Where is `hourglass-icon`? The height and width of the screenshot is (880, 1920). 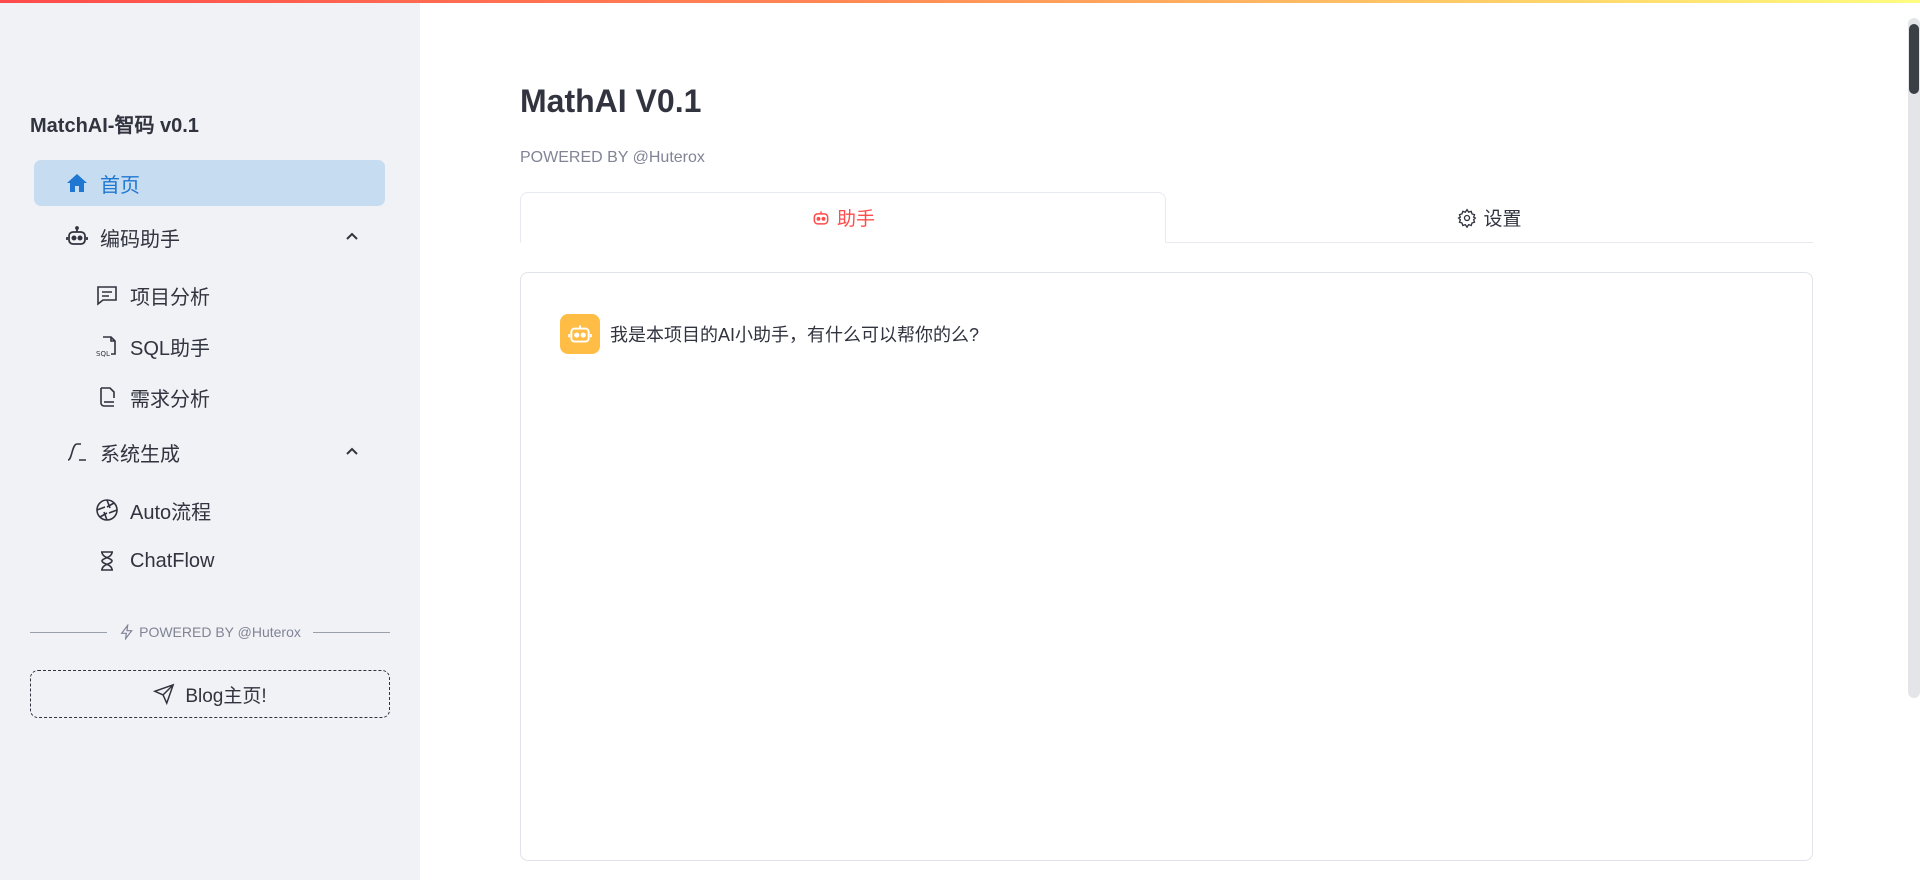
hourglass-icon is located at coordinates (107, 561).